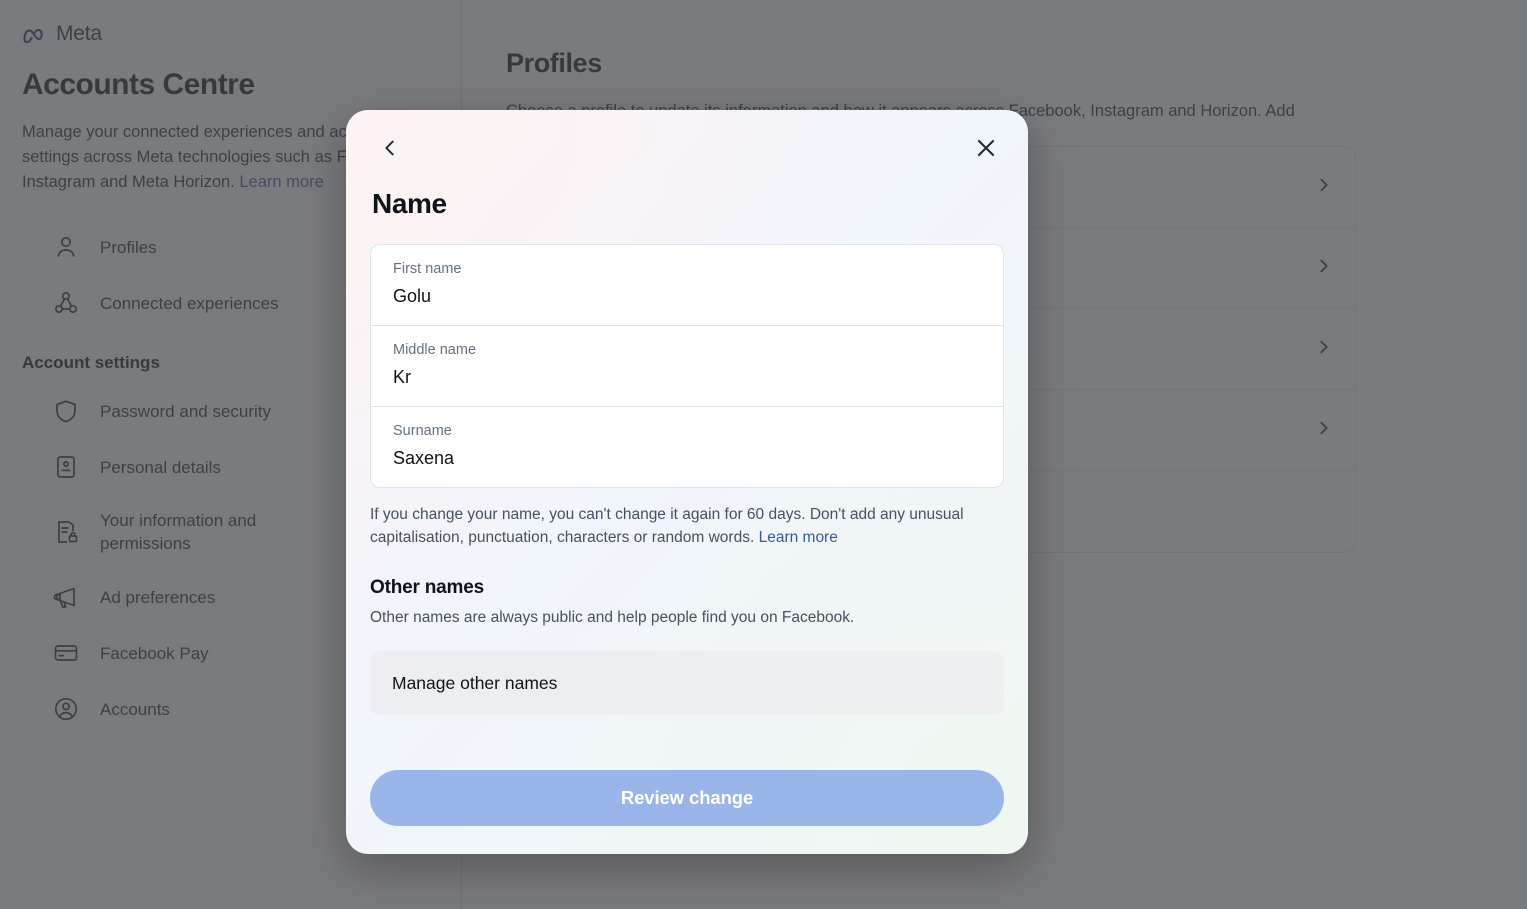  What do you see at coordinates (687, 149) in the screenshot?
I see `dialog-header` at bounding box center [687, 149].